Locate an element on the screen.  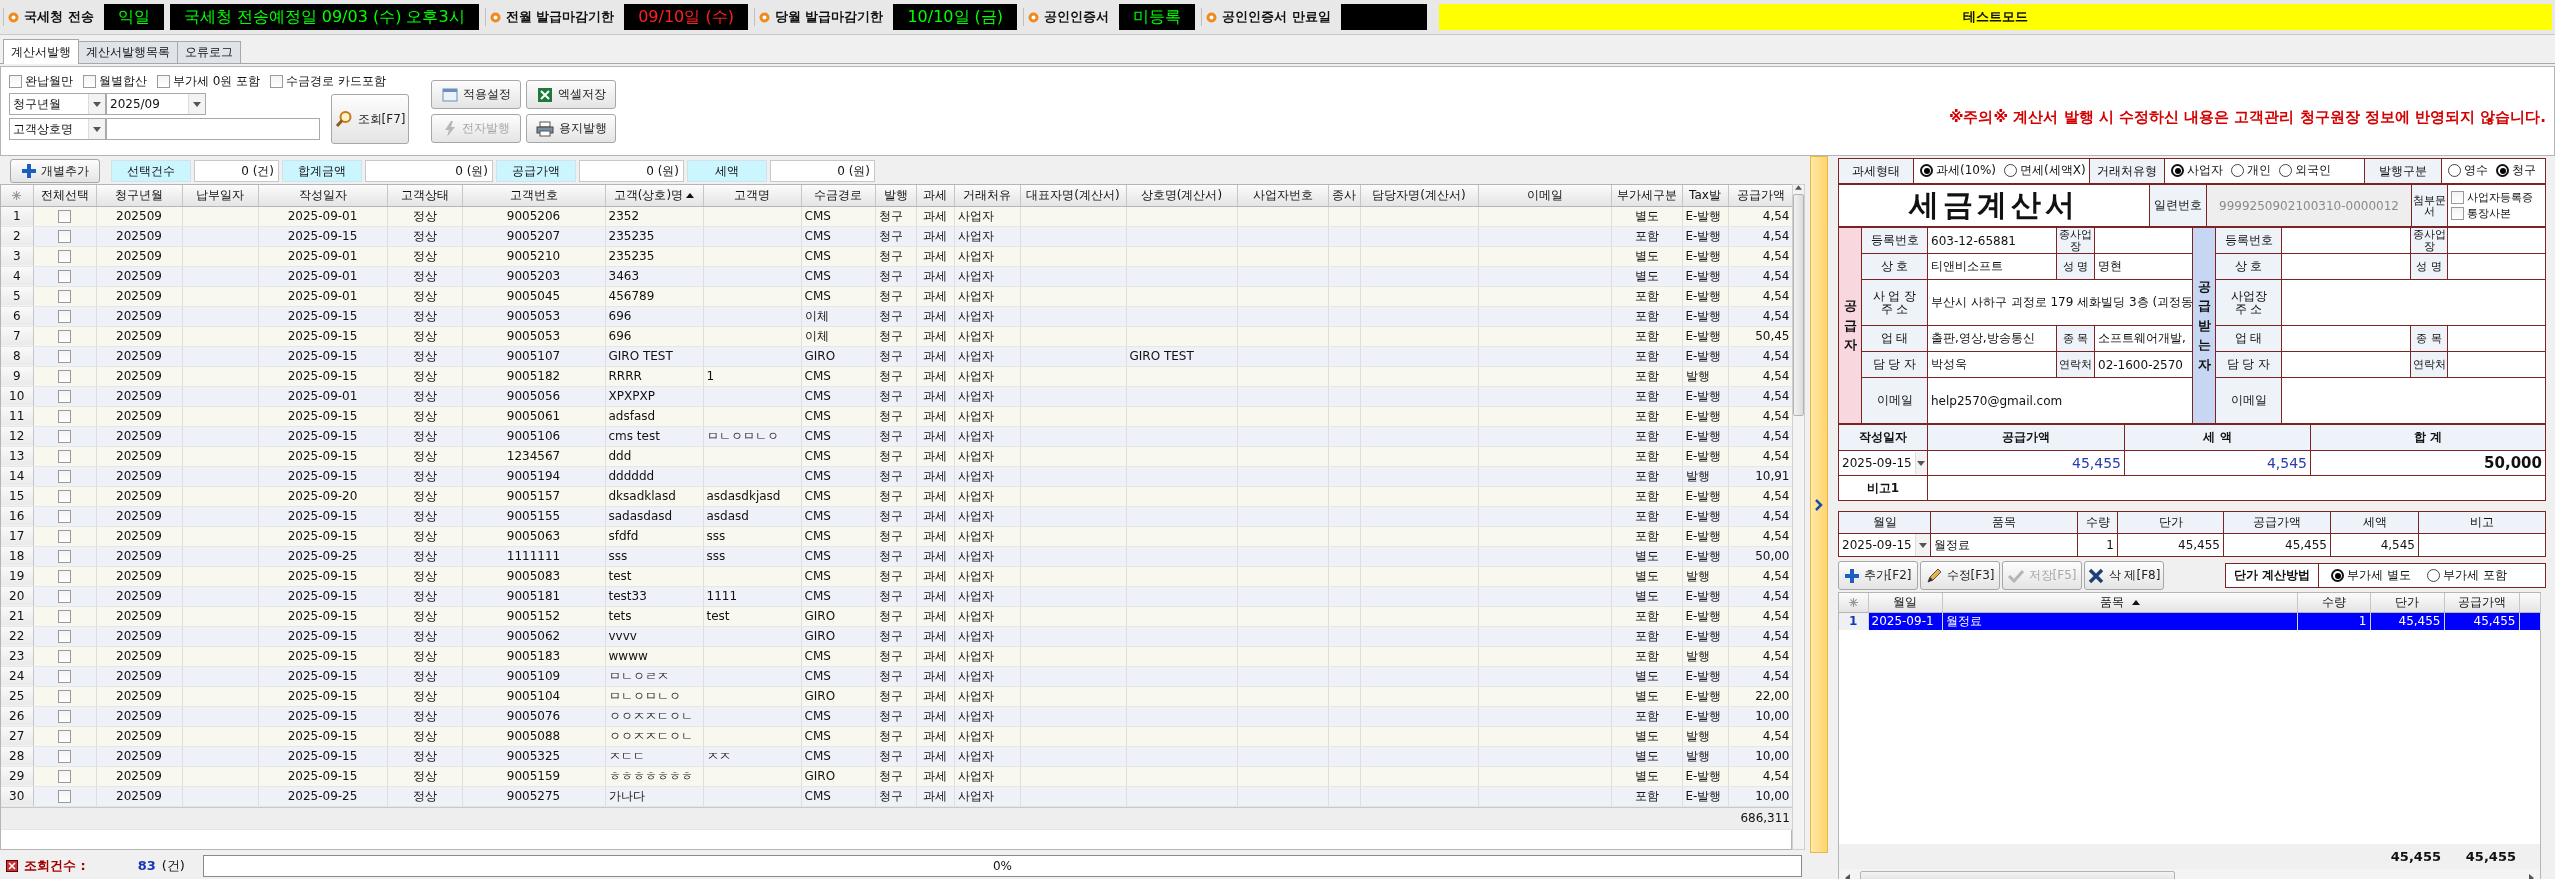
column-header: 부가세구분 is located at coordinates (1646, 195).